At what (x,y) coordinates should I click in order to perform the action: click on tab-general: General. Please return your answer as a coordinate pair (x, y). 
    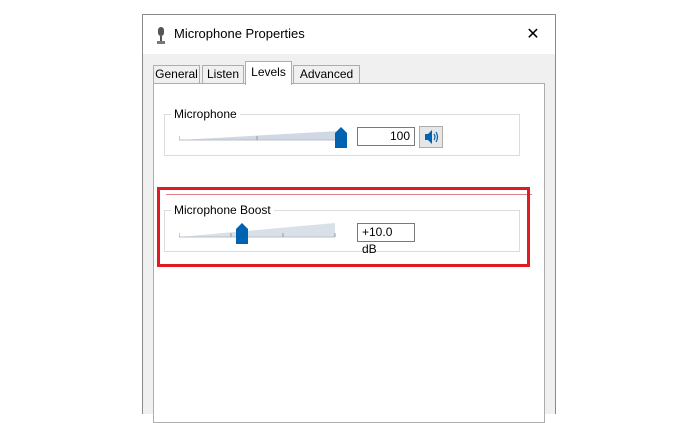
    Looking at the image, I should click on (176, 74).